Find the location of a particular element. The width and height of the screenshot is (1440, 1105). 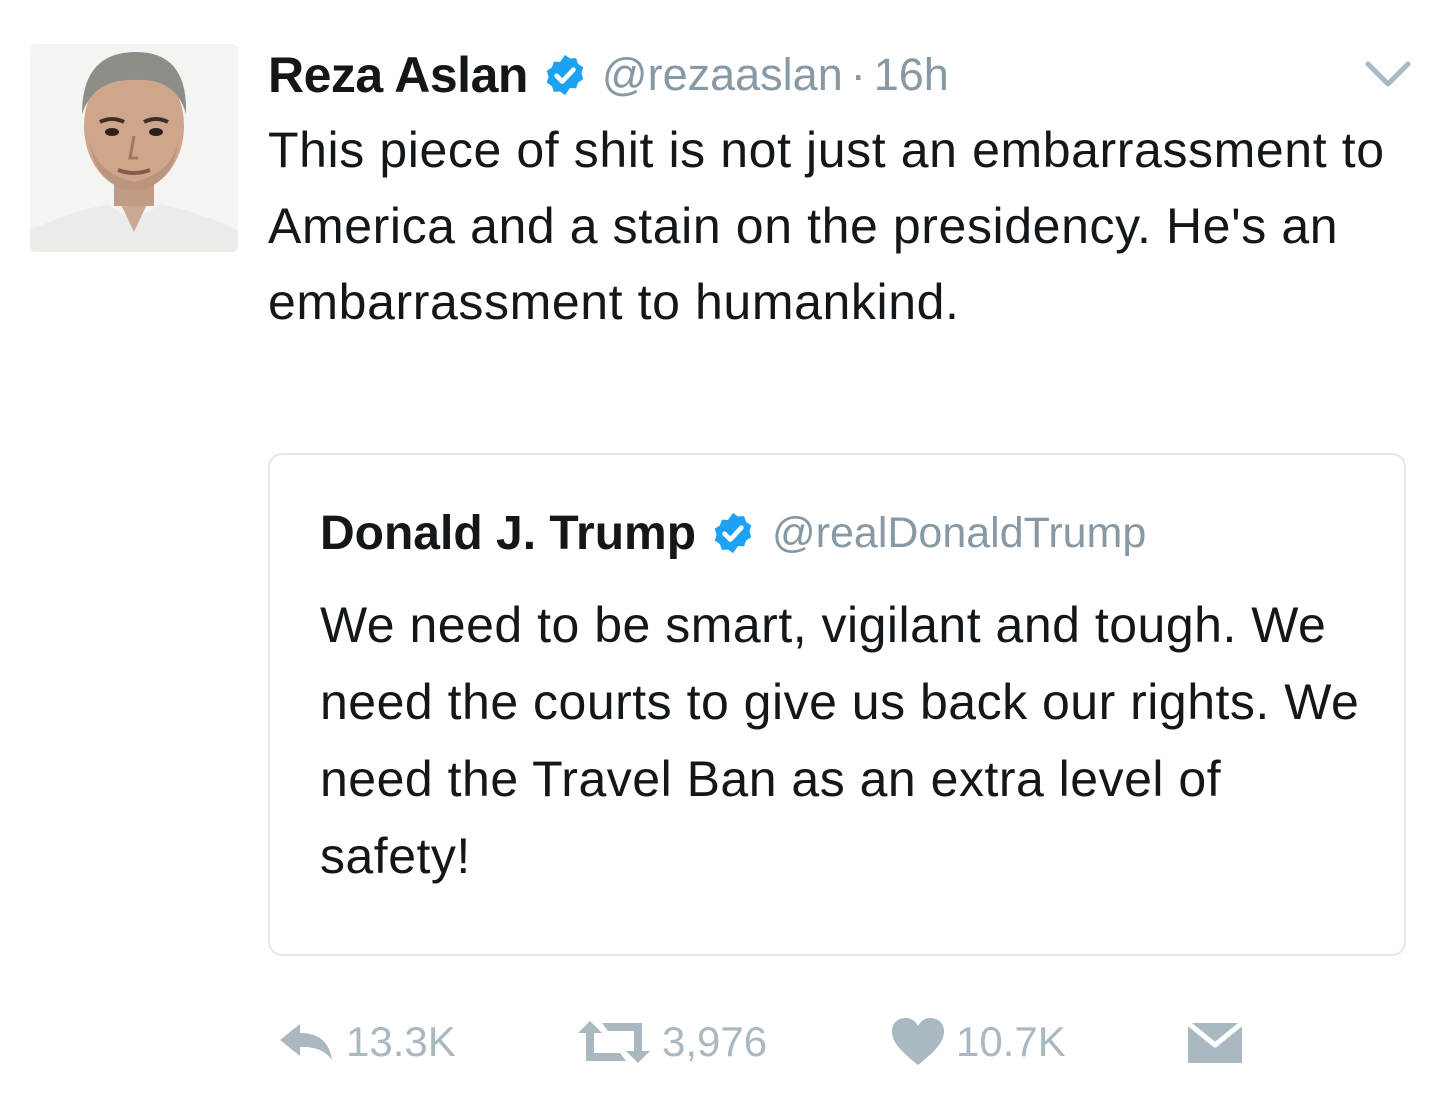

like-count: 10.7K is located at coordinates (1011, 1041).